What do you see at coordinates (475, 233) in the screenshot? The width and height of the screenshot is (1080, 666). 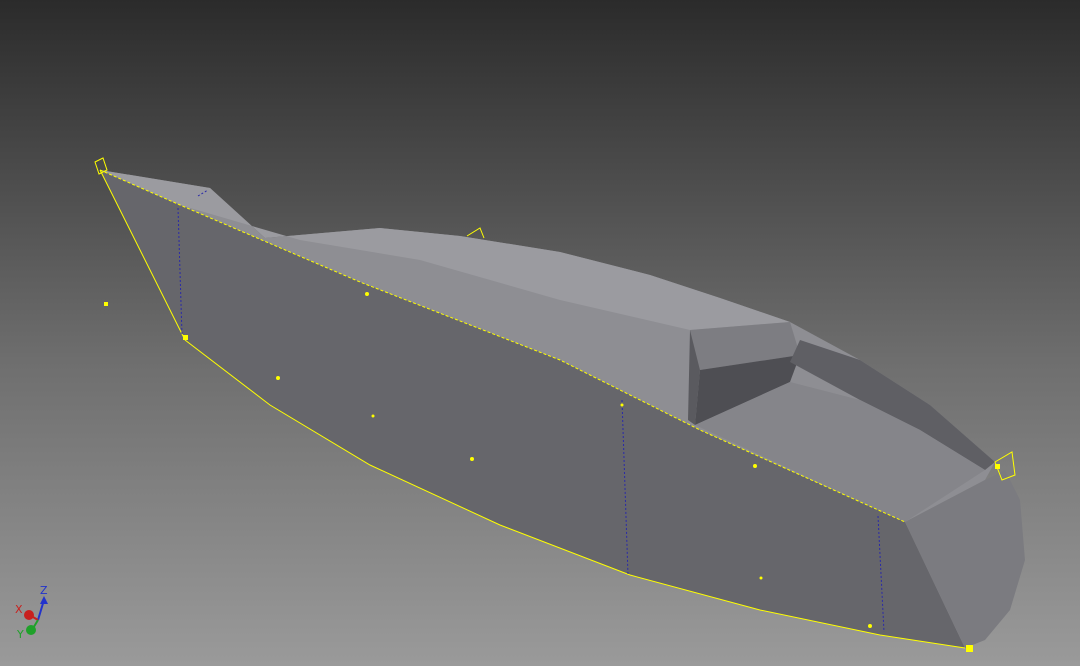 I see `mid-marker` at bounding box center [475, 233].